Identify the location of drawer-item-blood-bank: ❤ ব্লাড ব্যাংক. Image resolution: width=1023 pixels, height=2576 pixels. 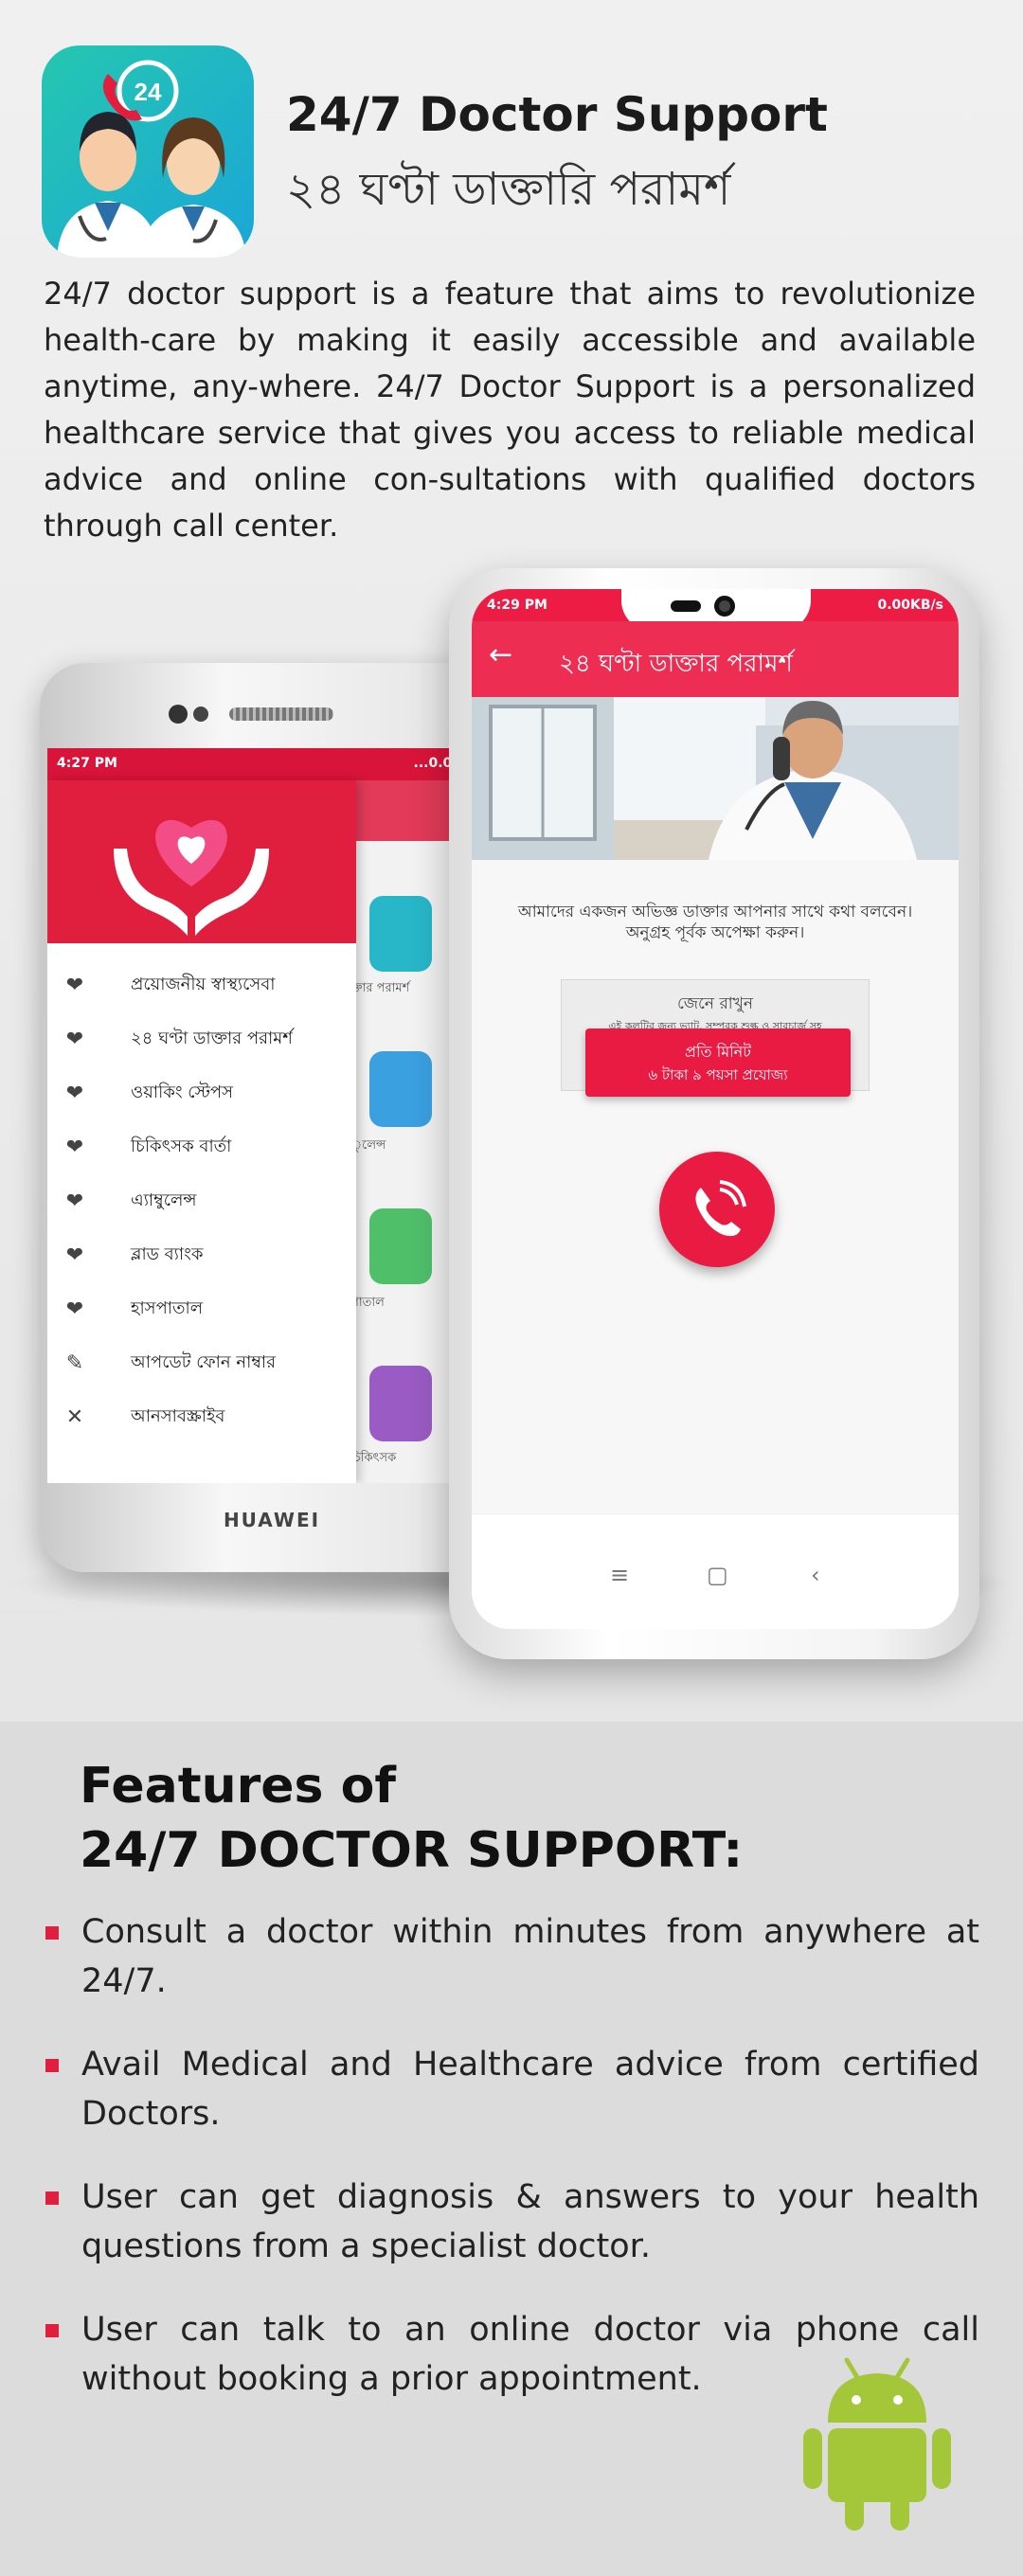
(201, 1255).